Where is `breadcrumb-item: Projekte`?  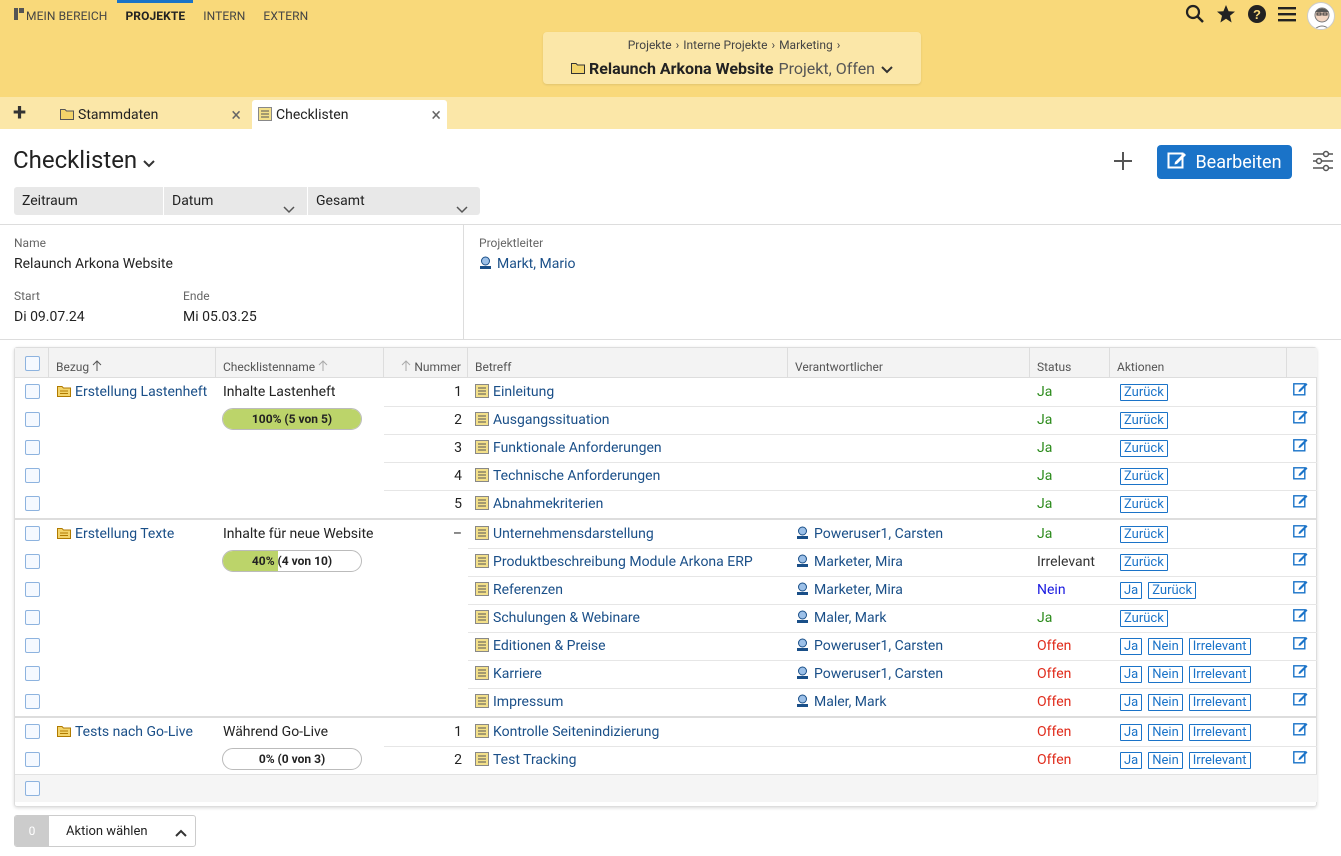
breadcrumb-item: Projekte is located at coordinates (650, 45).